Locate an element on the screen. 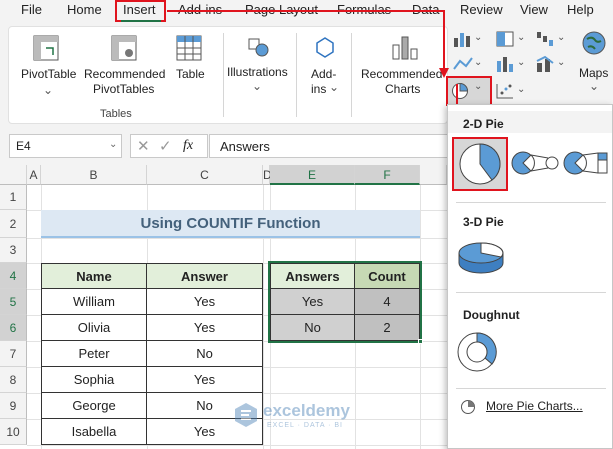 This screenshot has height=449, width=613. name-box: E4 is located at coordinates (65, 146).